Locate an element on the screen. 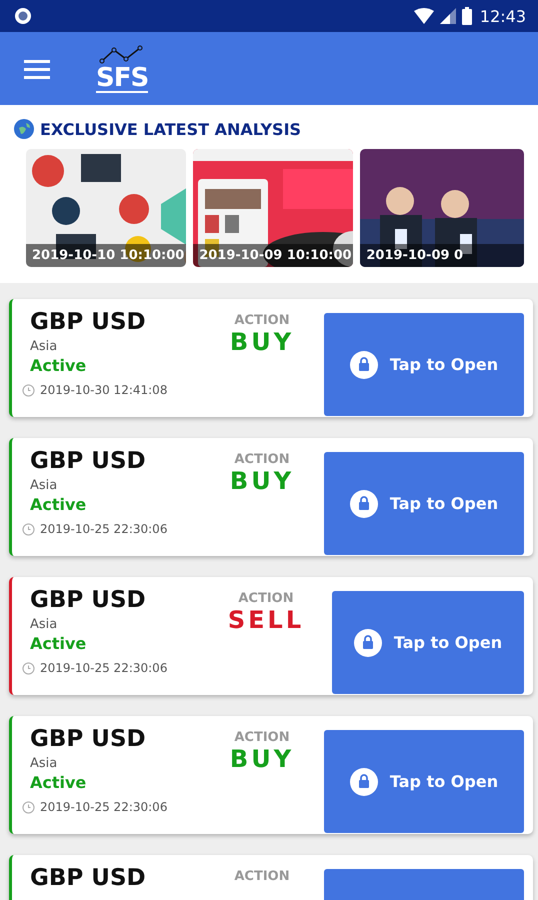  timestamp: 2019-10-09 0 is located at coordinates (442, 255).